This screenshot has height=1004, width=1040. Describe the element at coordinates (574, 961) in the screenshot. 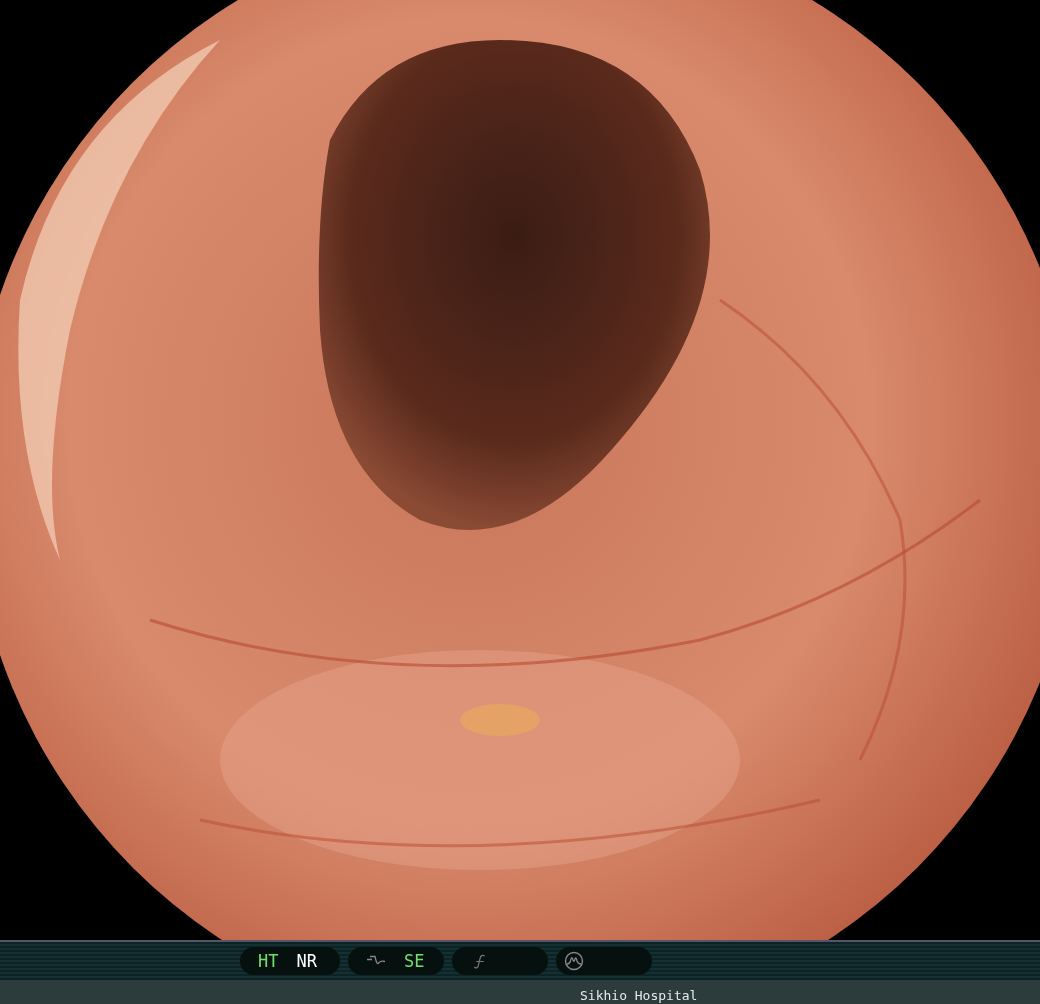

I see `wave-circle-icon` at that location.